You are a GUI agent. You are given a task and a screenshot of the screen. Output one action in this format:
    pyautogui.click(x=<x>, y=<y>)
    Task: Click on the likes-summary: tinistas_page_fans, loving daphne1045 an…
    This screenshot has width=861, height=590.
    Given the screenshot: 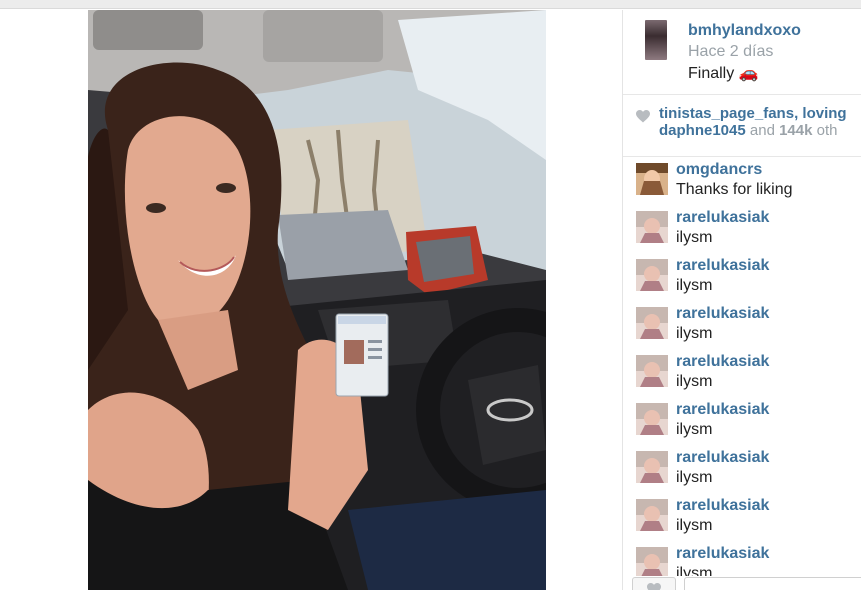 What is the action you would take?
    pyautogui.click(x=742, y=127)
    